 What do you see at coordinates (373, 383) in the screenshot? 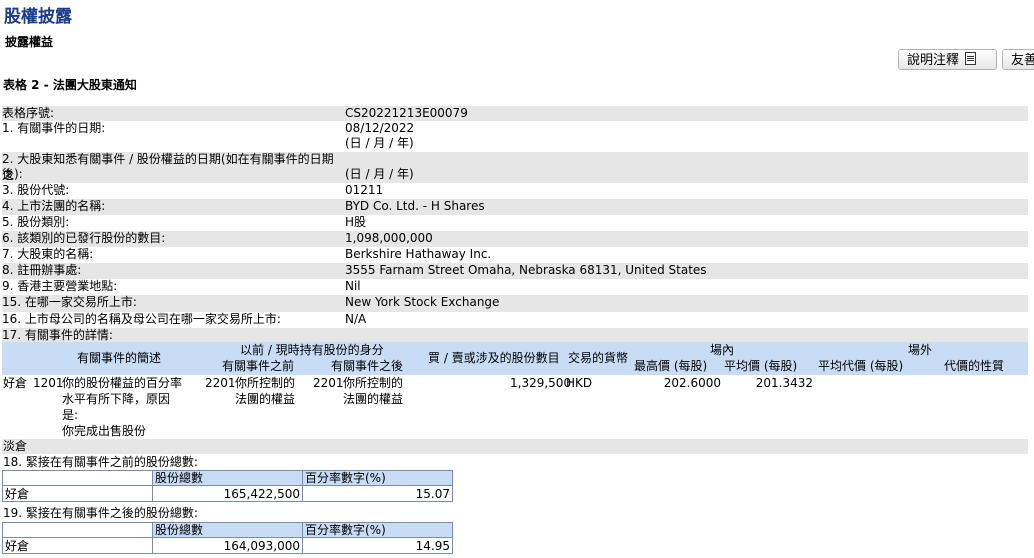
I see `after-capacity-line: 你所控制的` at bounding box center [373, 383].